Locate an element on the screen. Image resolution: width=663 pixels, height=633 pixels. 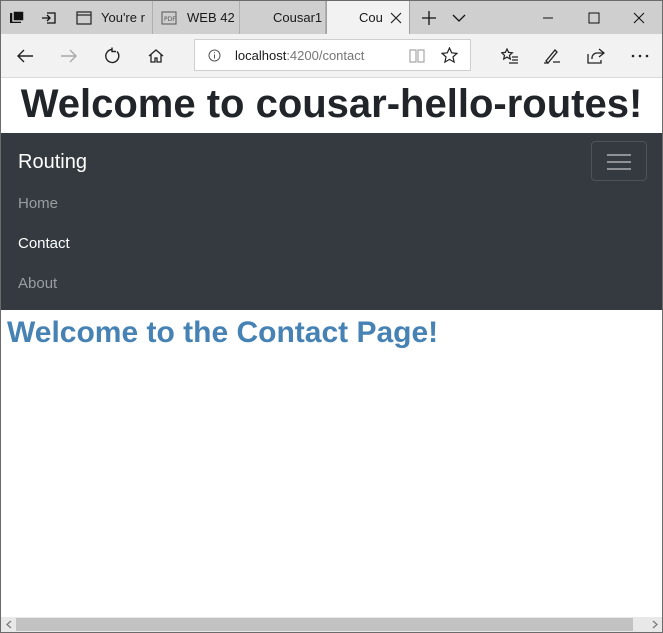
navbar-toggler-button is located at coordinates (619, 161).